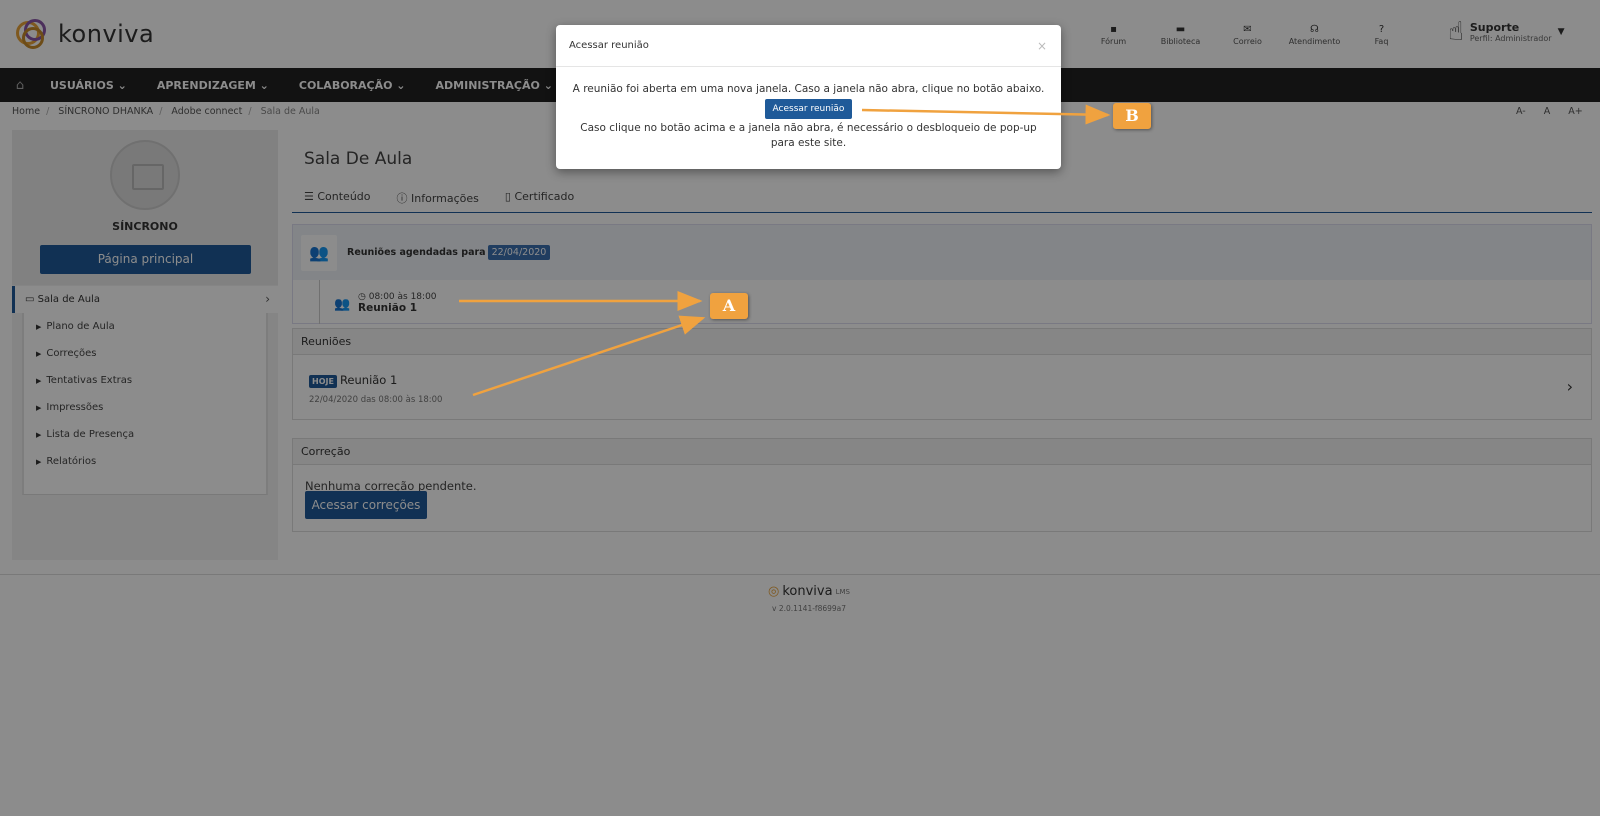 The width and height of the screenshot is (1600, 816). I want to click on annotation-arrows, so click(785, 250).